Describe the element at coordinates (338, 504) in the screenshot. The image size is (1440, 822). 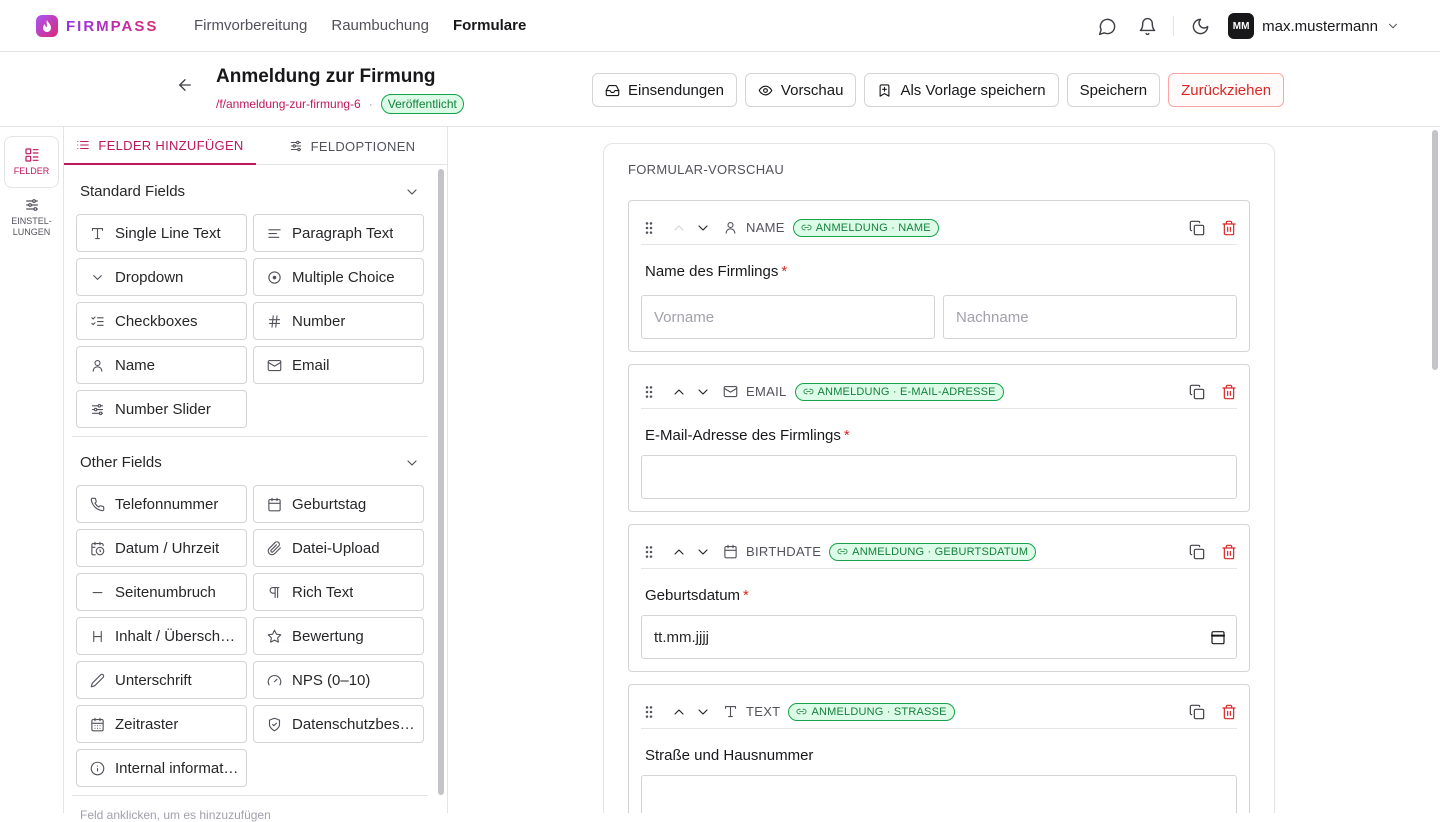
I see `add-field-geburtstag: Geburtstag` at that location.